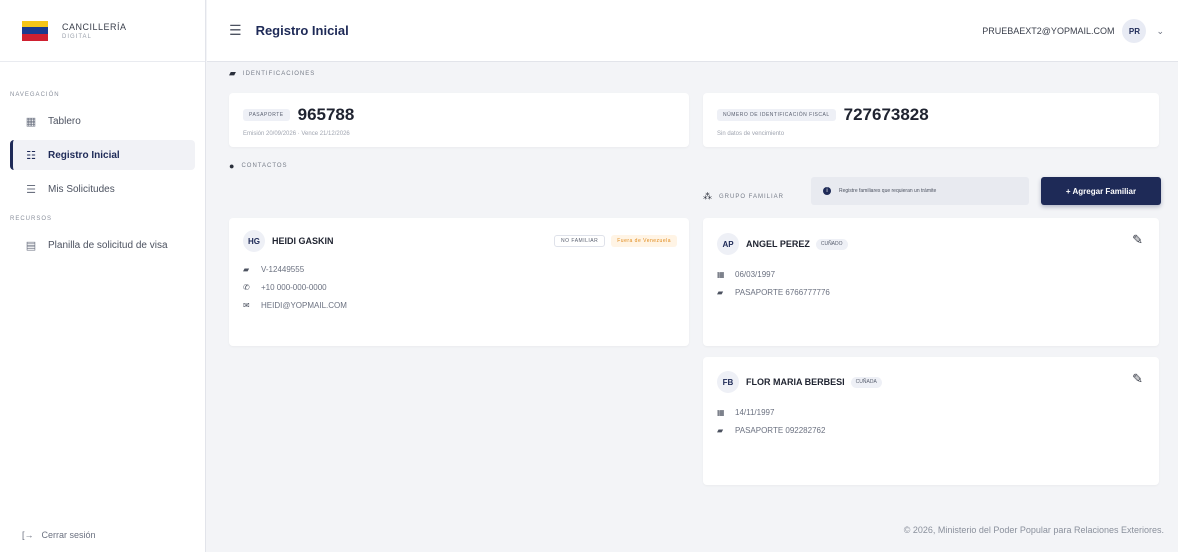 The image size is (1178, 552). I want to click on group-icon: ⁂, so click(708, 196).